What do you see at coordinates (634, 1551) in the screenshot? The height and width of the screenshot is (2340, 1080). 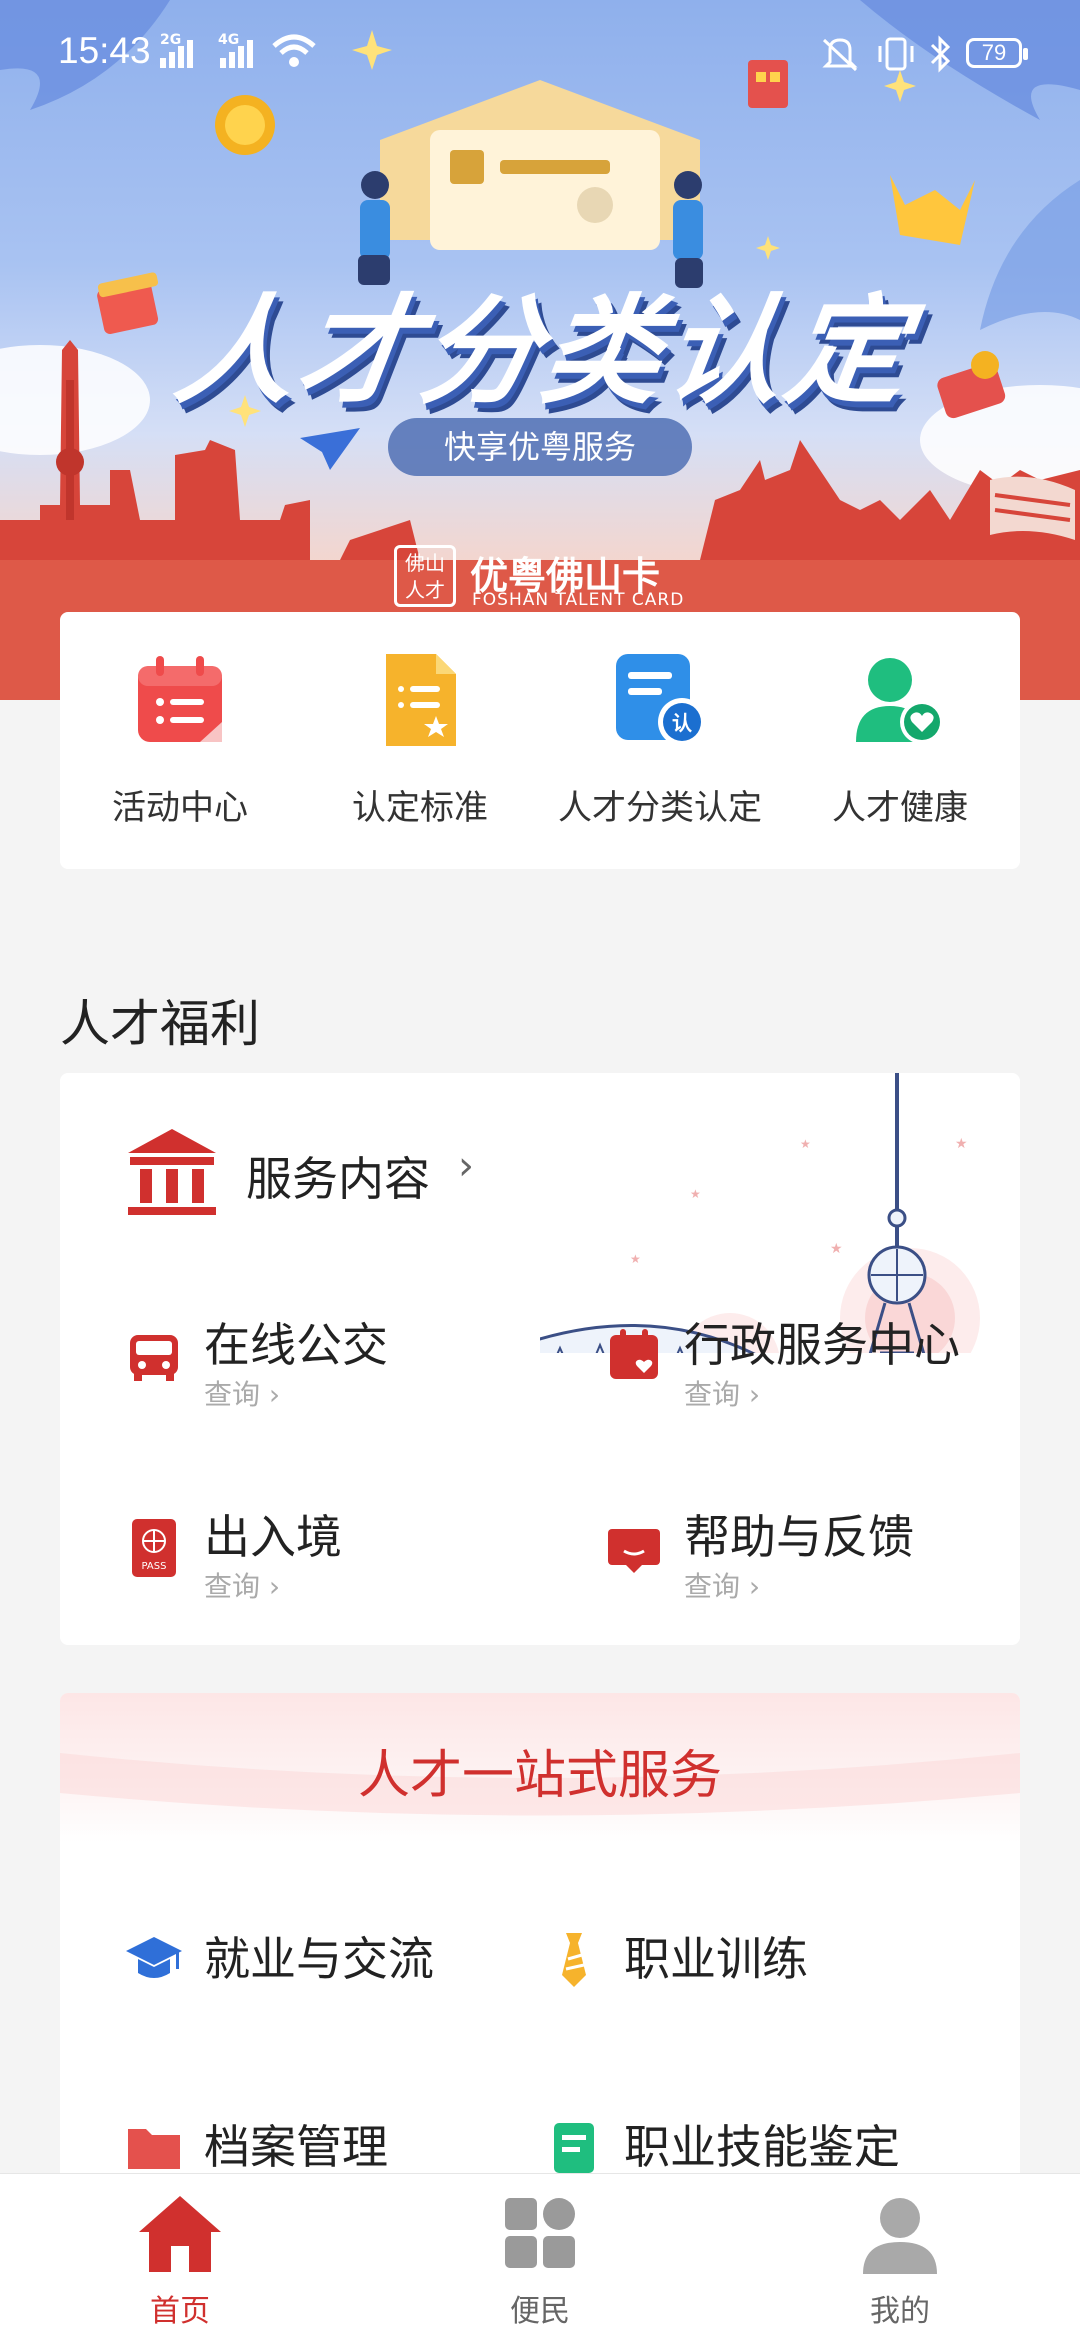 I see `feedback-icon` at bounding box center [634, 1551].